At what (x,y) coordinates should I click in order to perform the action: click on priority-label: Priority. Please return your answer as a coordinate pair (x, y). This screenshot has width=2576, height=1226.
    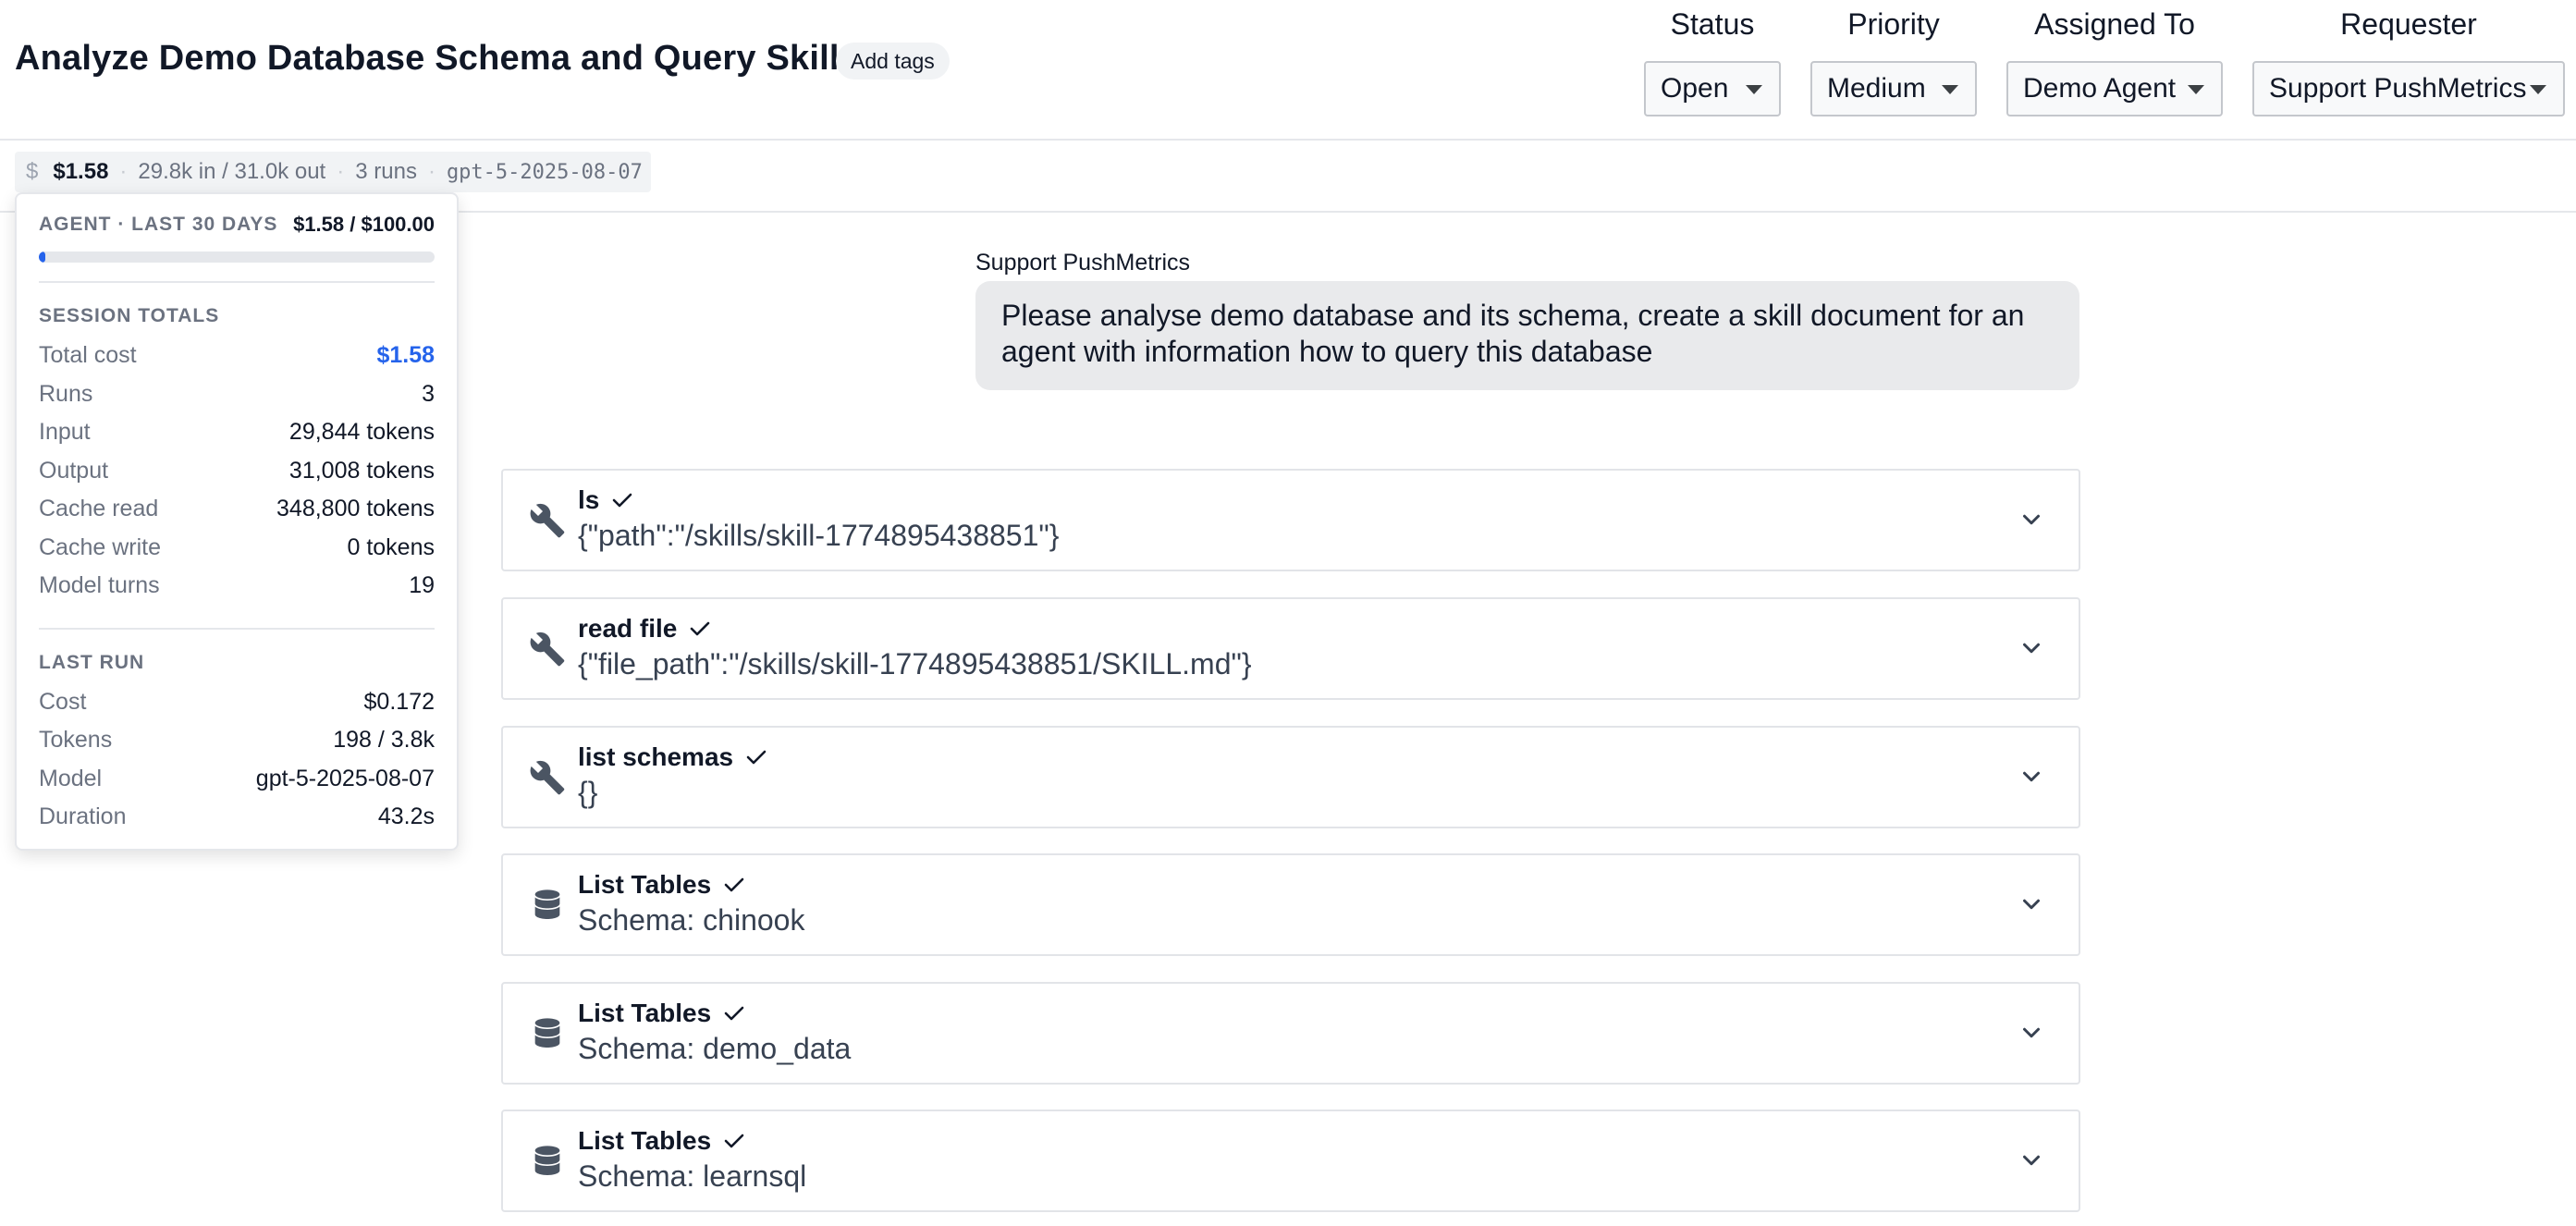
    Looking at the image, I should click on (1893, 24).